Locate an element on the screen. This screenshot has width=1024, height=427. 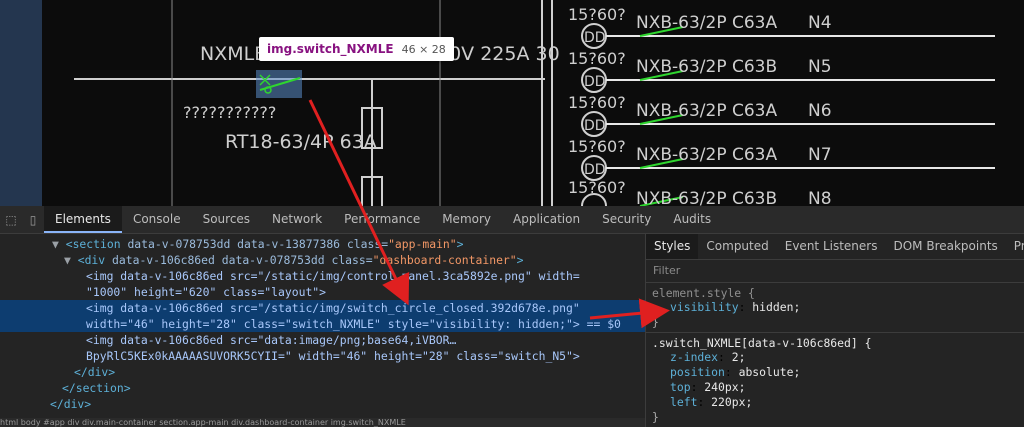
circuit-name: N6 is located at coordinates (820, 111).